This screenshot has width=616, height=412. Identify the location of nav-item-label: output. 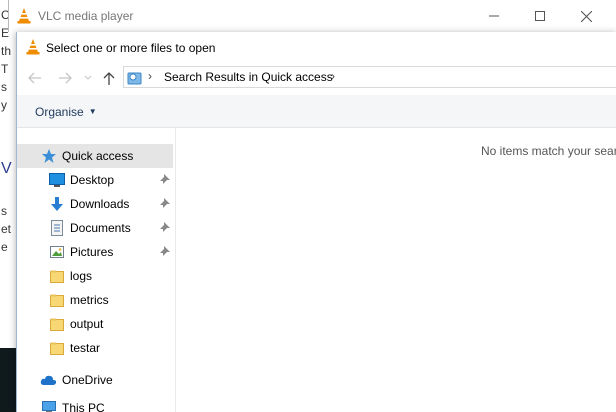
(87, 324).